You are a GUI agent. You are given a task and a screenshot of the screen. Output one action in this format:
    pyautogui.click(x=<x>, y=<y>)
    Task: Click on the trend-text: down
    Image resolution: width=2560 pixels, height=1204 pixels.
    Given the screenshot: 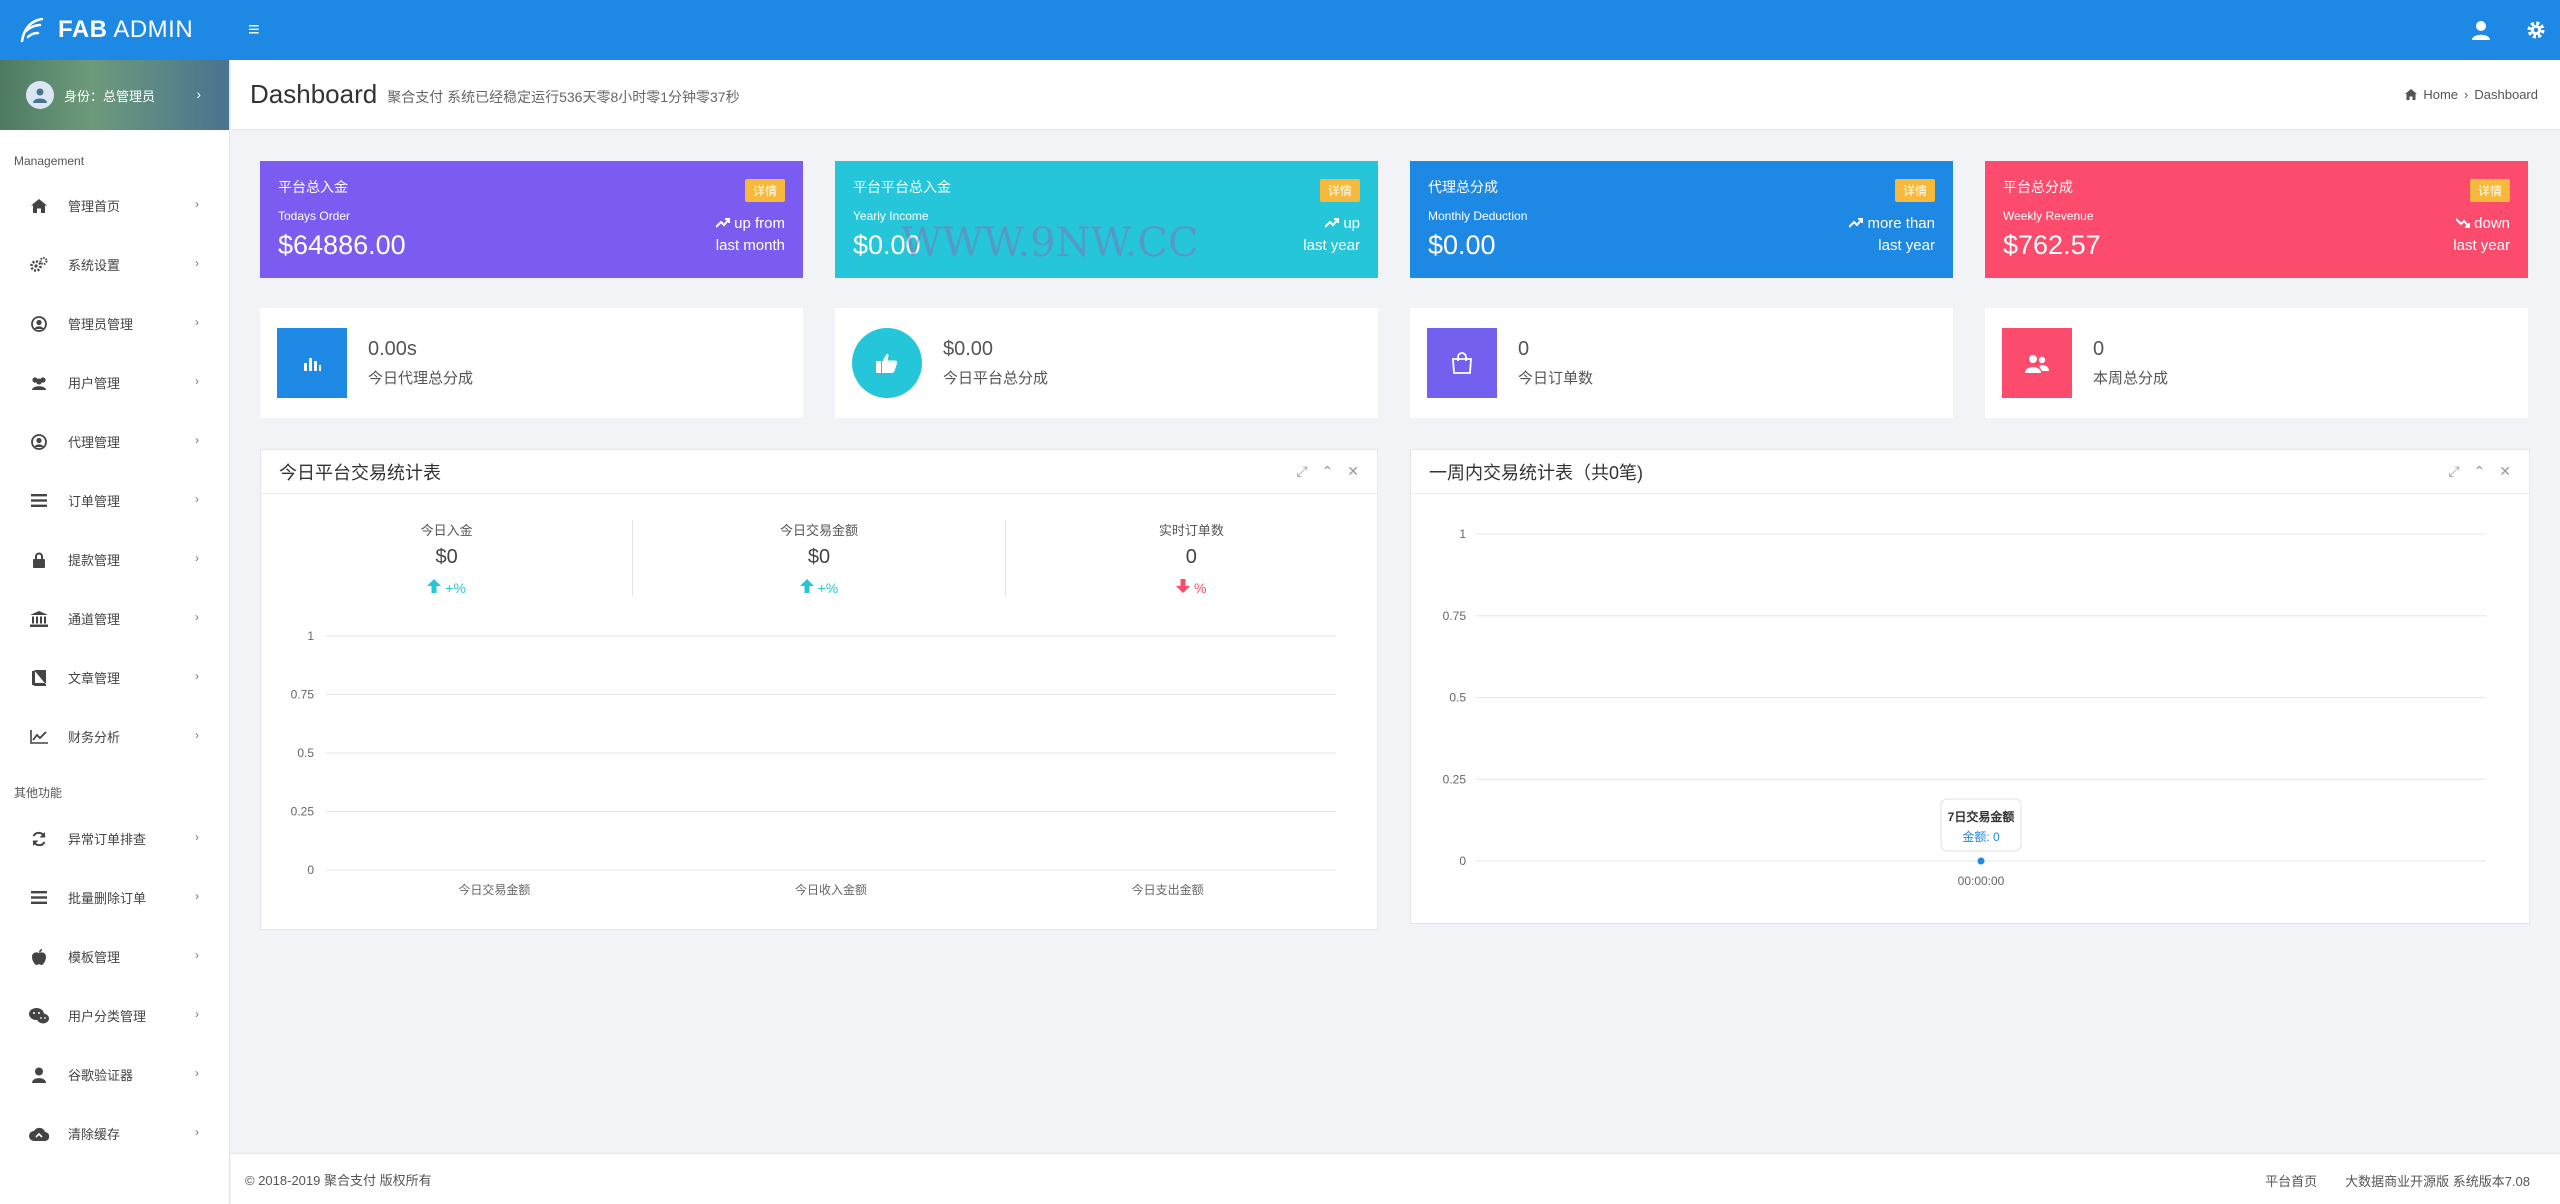 What is the action you would take?
    pyautogui.click(x=2492, y=223)
    